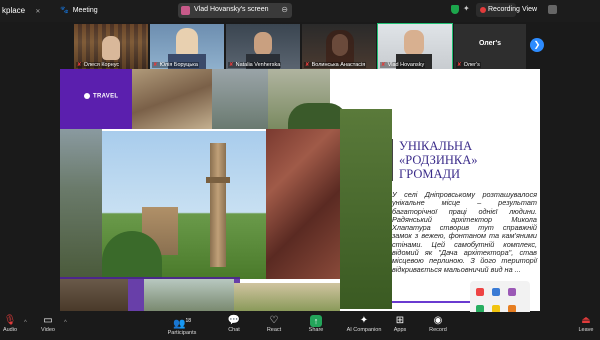  What do you see at coordinates (438, 330) in the screenshot?
I see `record-label: Record` at bounding box center [438, 330].